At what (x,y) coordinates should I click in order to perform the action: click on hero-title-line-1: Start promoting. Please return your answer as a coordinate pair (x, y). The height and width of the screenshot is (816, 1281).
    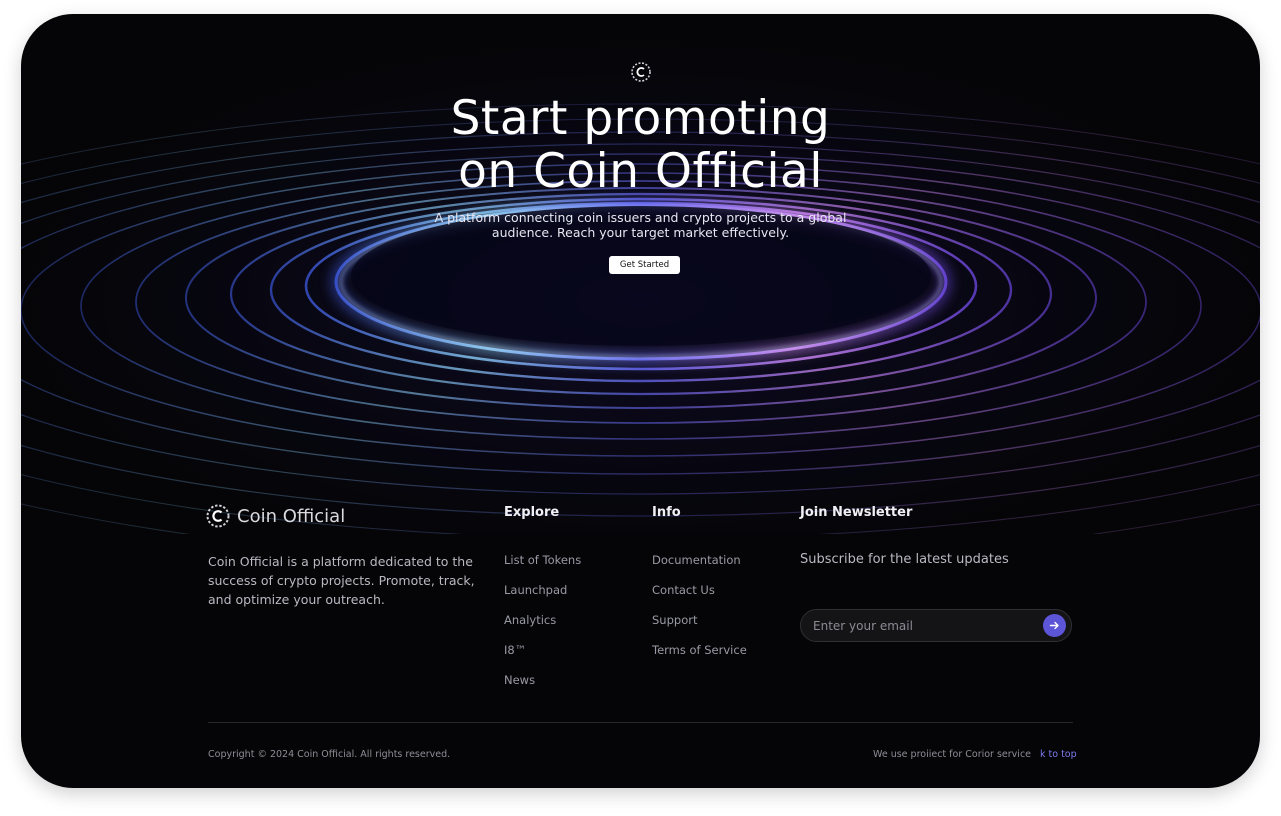
    Looking at the image, I should click on (640, 118).